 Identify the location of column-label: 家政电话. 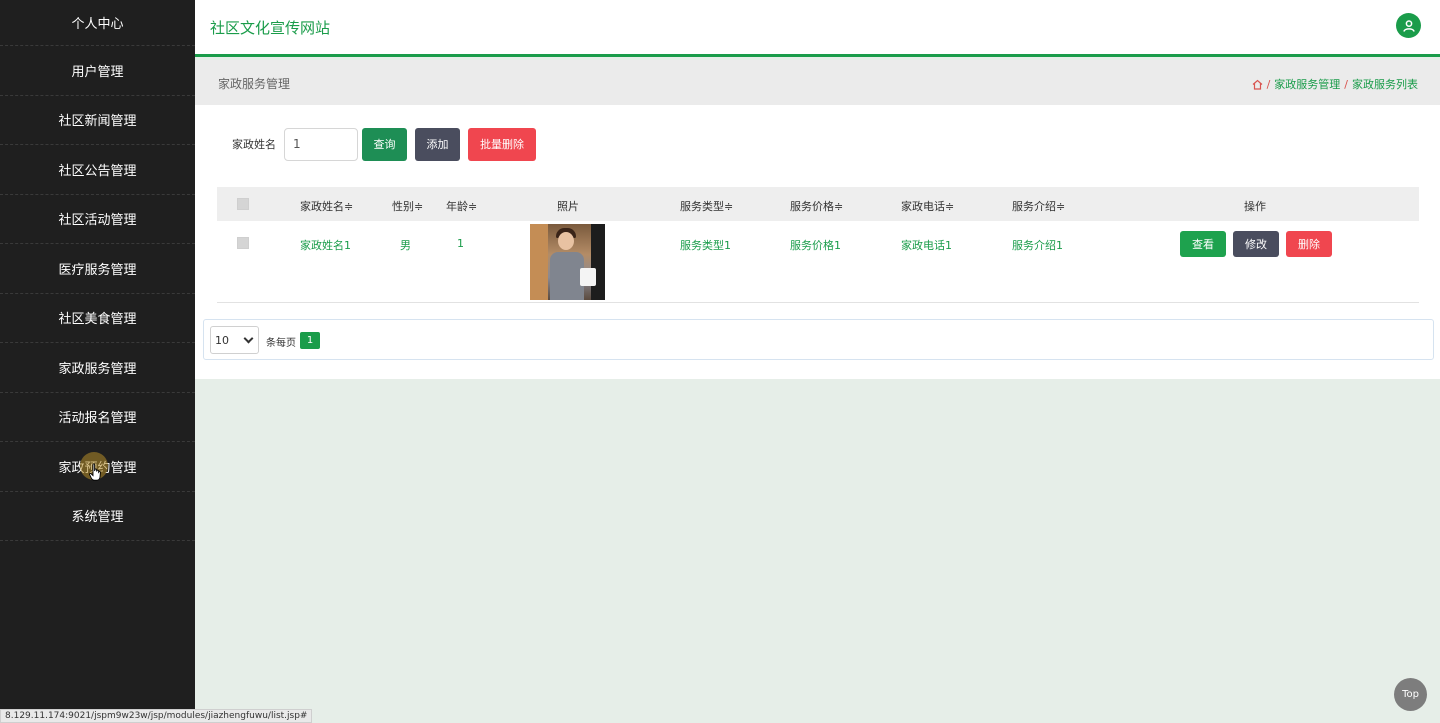
(923, 206).